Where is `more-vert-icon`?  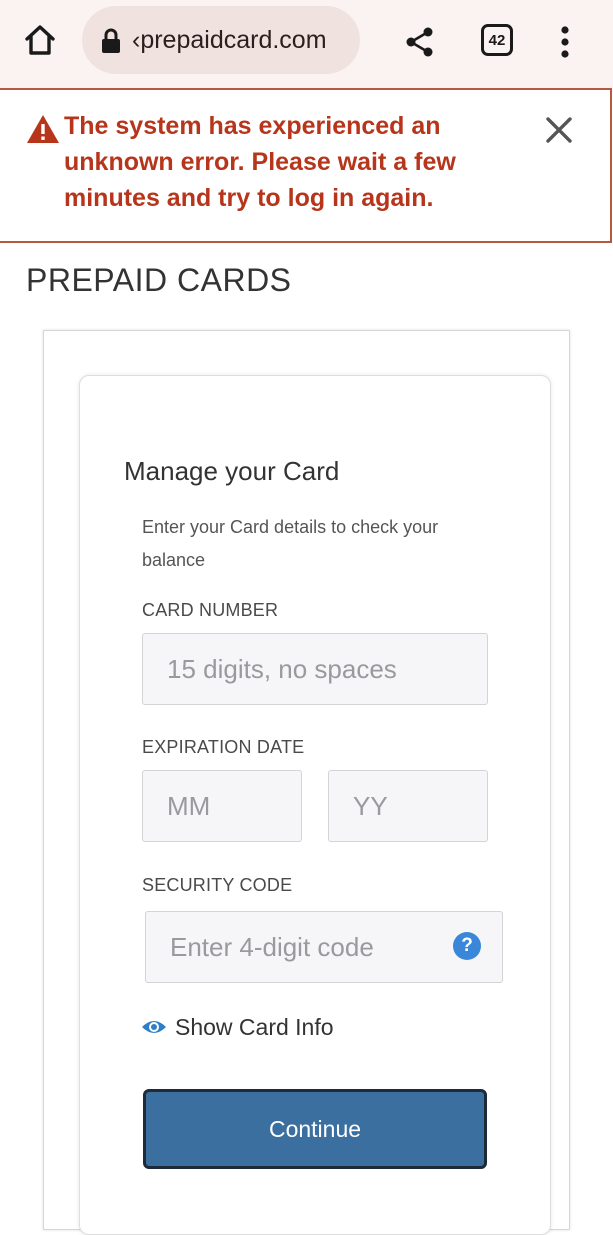
more-vert-icon is located at coordinates (565, 42).